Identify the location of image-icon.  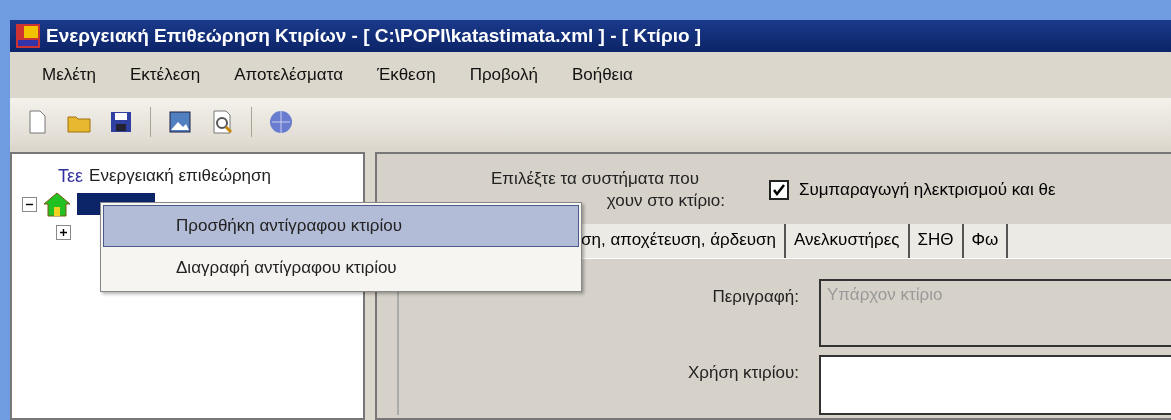
(180, 122).